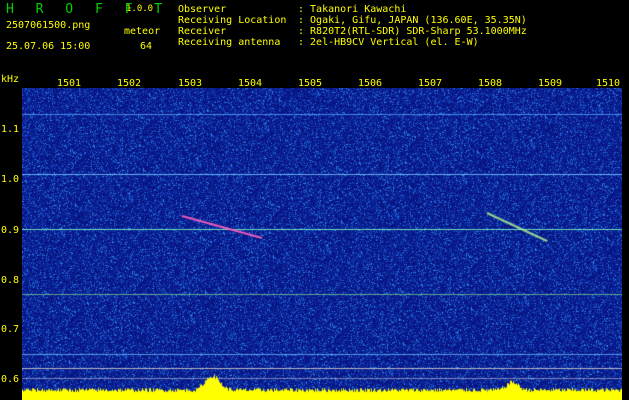 The image size is (629, 400). What do you see at coordinates (48, 25) in the screenshot?
I see `filename-label: 2507061500.png` at bounding box center [48, 25].